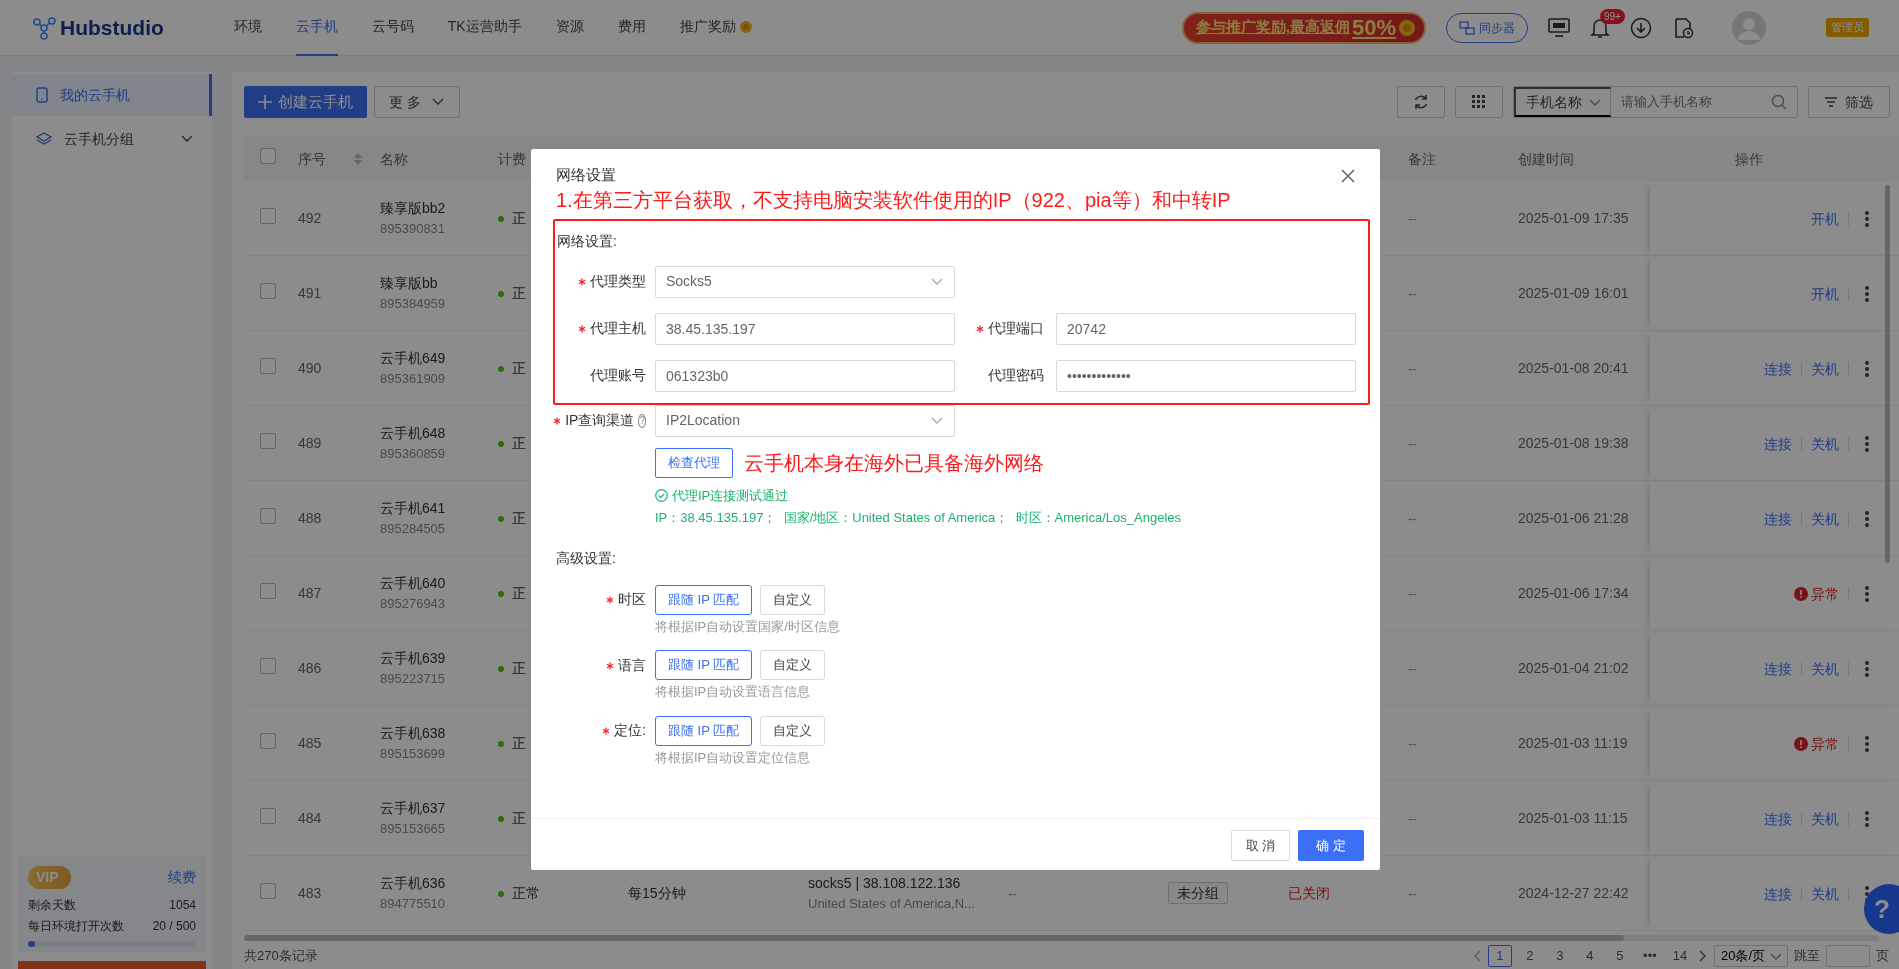  Describe the element at coordinates (310, 218) in the screenshot. I see `sequence-number: 492` at that location.